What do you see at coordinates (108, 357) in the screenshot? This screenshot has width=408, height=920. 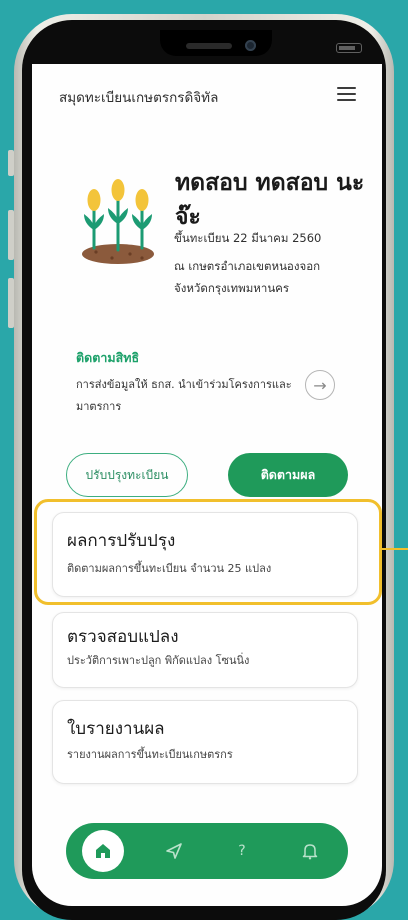 I see `rights-tracking-title: ติดตามสิทธิ` at bounding box center [108, 357].